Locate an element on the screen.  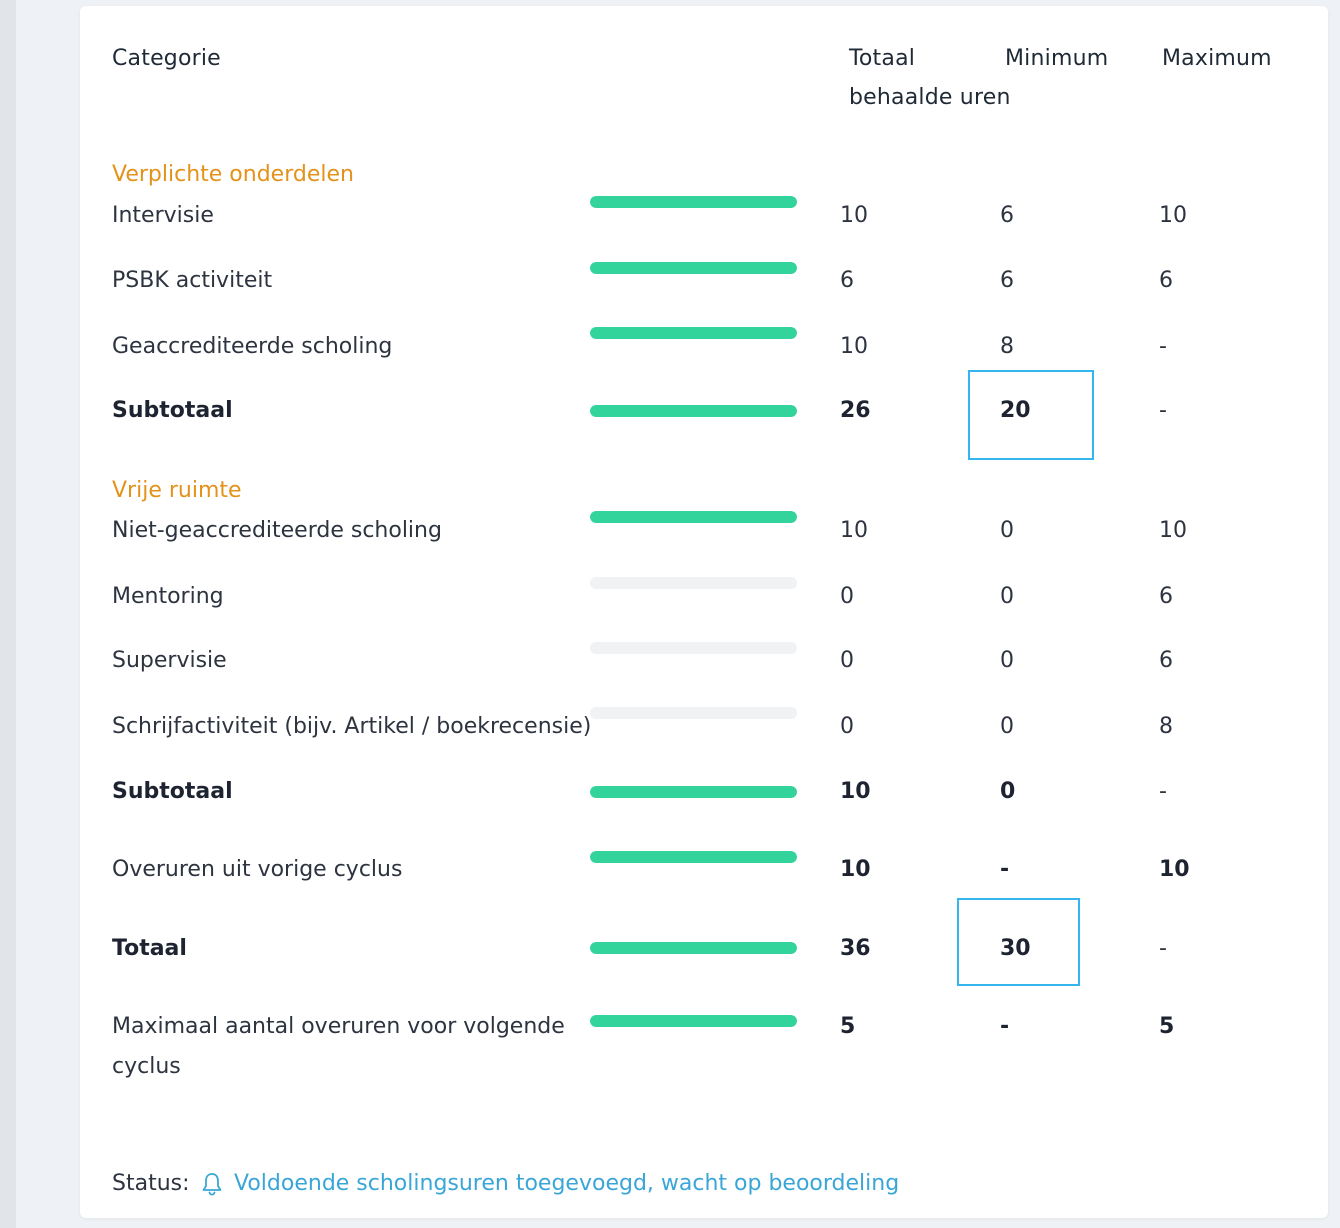
header-total-line1: Totaal is located at coordinates (882, 58).